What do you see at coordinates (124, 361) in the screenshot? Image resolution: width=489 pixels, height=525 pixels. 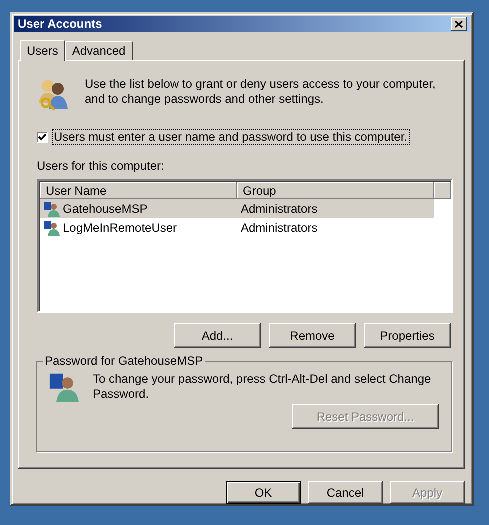 I see `group-title: Password for GatehouseMSP` at bounding box center [124, 361].